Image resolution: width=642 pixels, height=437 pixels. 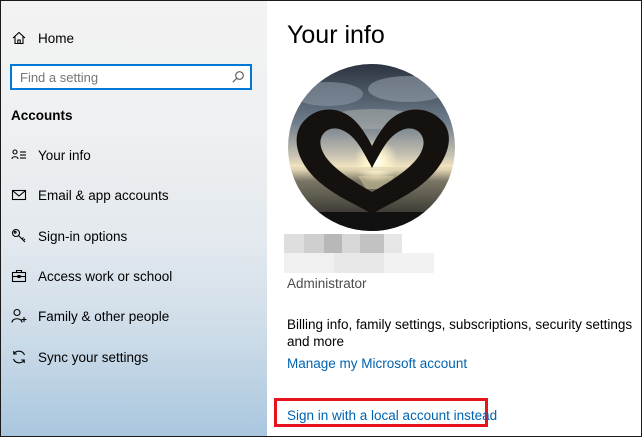 I want to click on person-card-icon, so click(x=19, y=155).